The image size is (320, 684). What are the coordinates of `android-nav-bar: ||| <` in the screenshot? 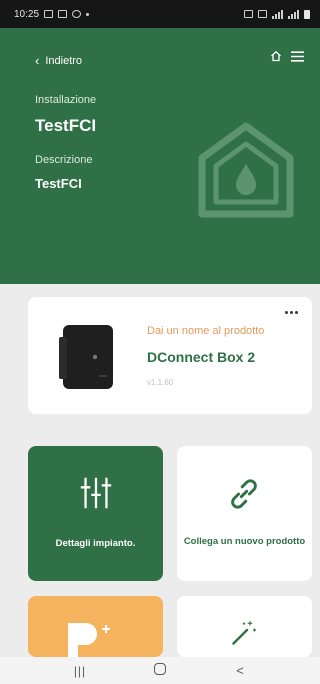 It's located at (160, 670).